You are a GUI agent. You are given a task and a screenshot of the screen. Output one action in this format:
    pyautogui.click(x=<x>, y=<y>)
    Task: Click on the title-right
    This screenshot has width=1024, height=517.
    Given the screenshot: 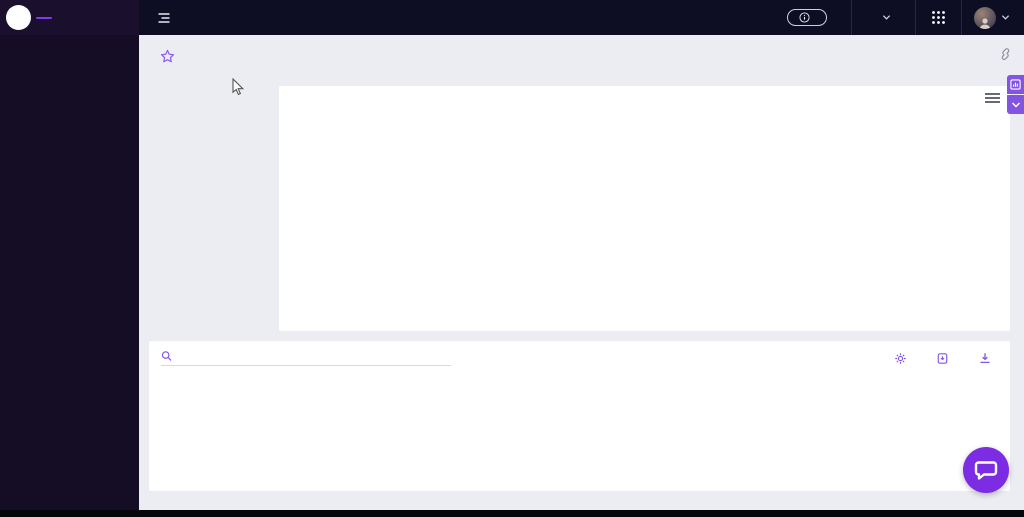 What is the action you would take?
    pyautogui.click(x=1005, y=57)
    